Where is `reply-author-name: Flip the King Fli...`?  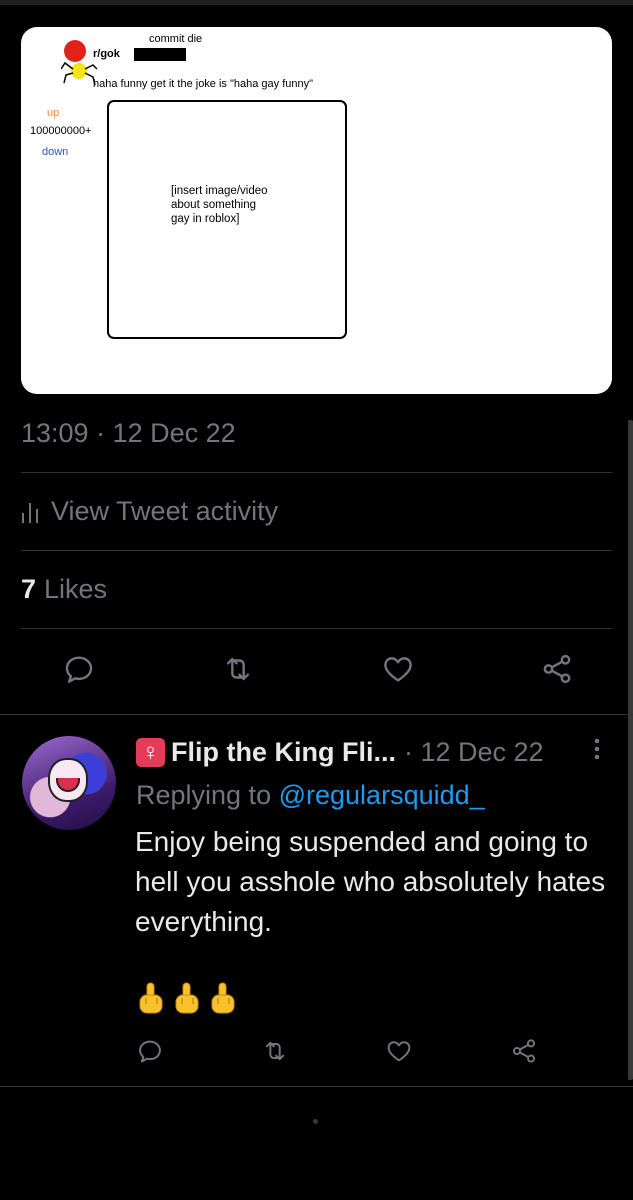 reply-author-name: Flip the King Fli... is located at coordinates (283, 752).